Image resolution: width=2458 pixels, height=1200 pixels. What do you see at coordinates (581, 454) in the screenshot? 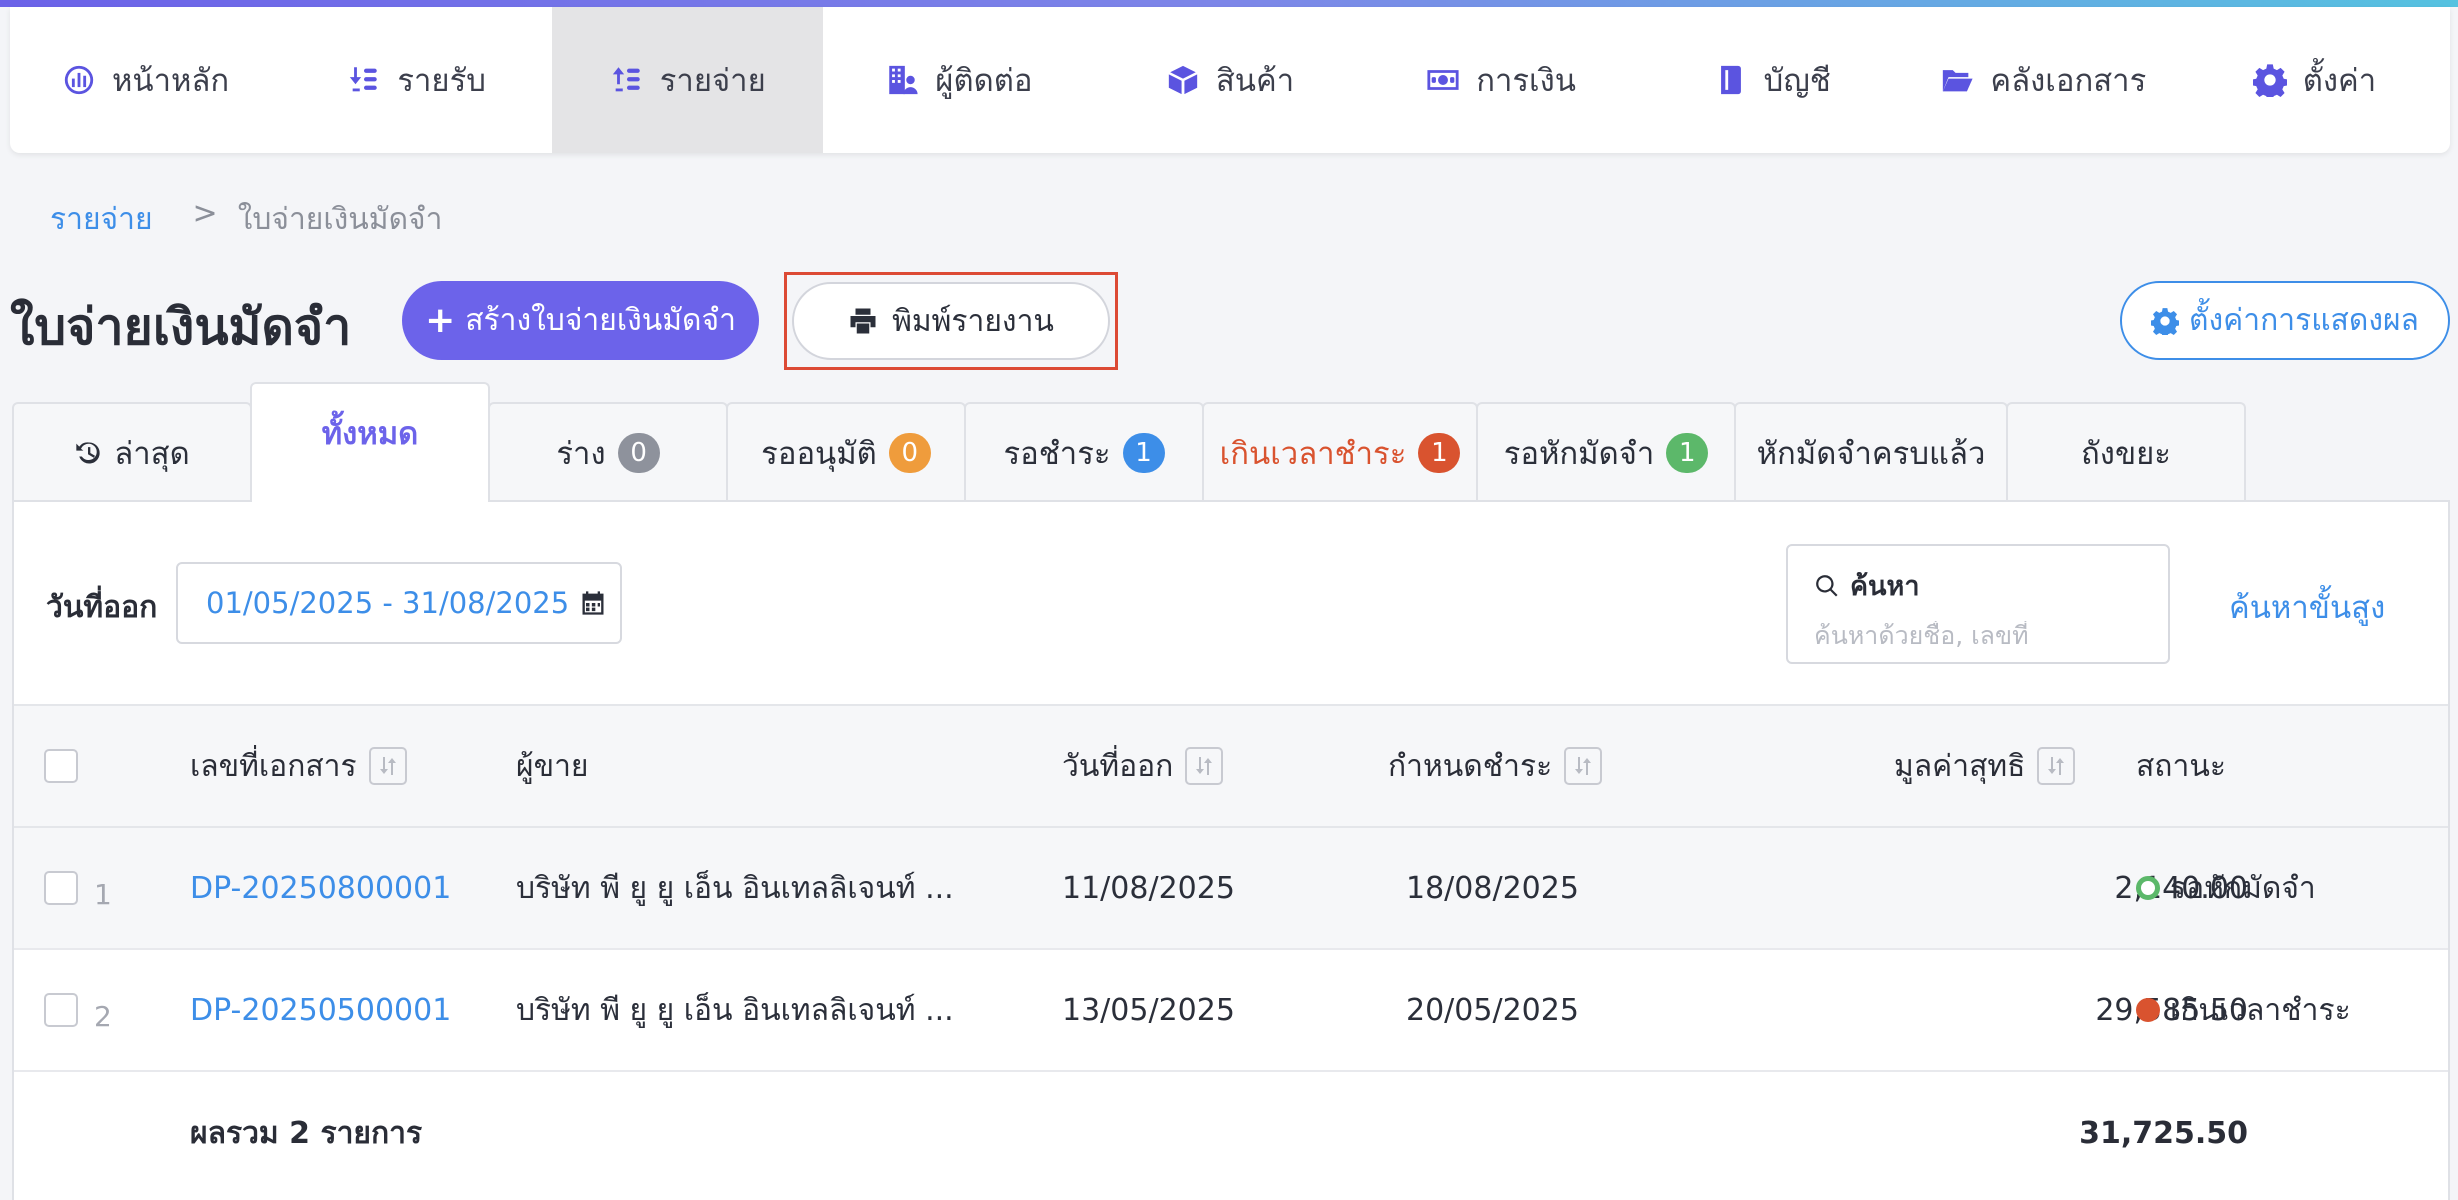
I see `tab-label: ร่าง` at bounding box center [581, 454].